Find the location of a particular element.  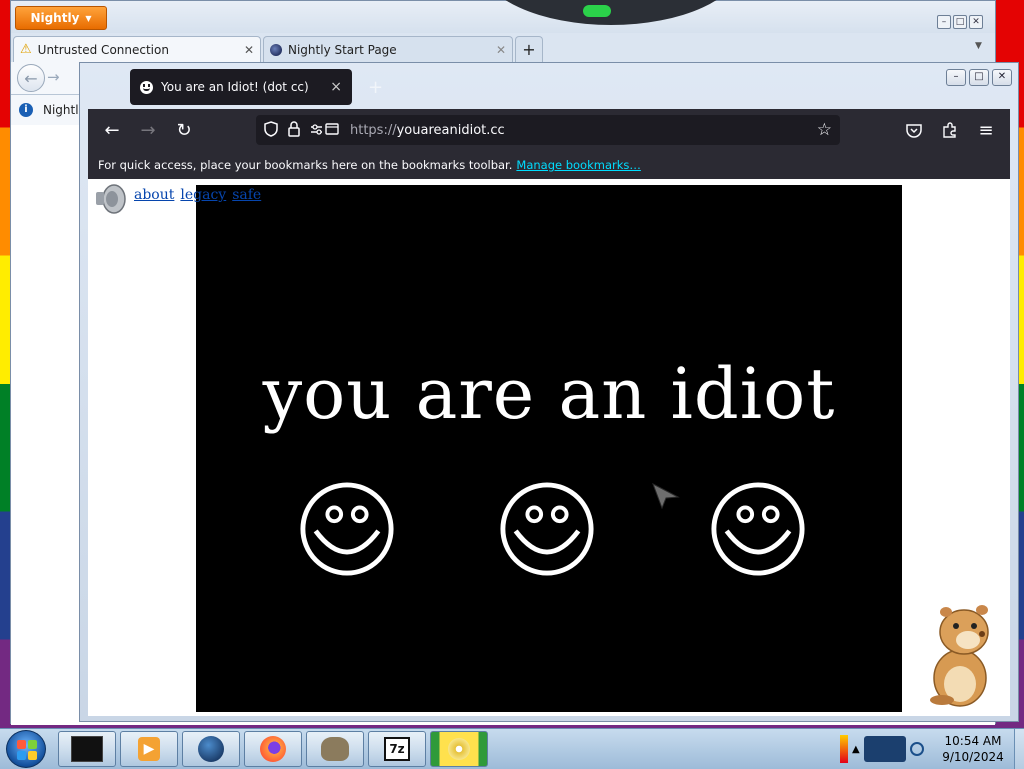

window-controls: – □ ✕ is located at coordinates (979, 77).